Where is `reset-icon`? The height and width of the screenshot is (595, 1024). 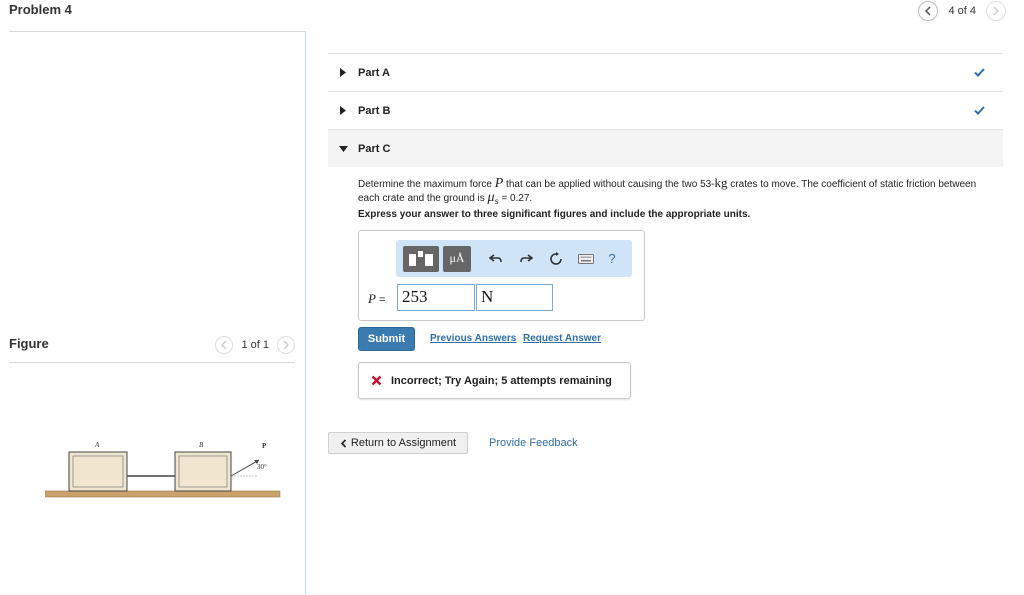 reset-icon is located at coordinates (556, 258).